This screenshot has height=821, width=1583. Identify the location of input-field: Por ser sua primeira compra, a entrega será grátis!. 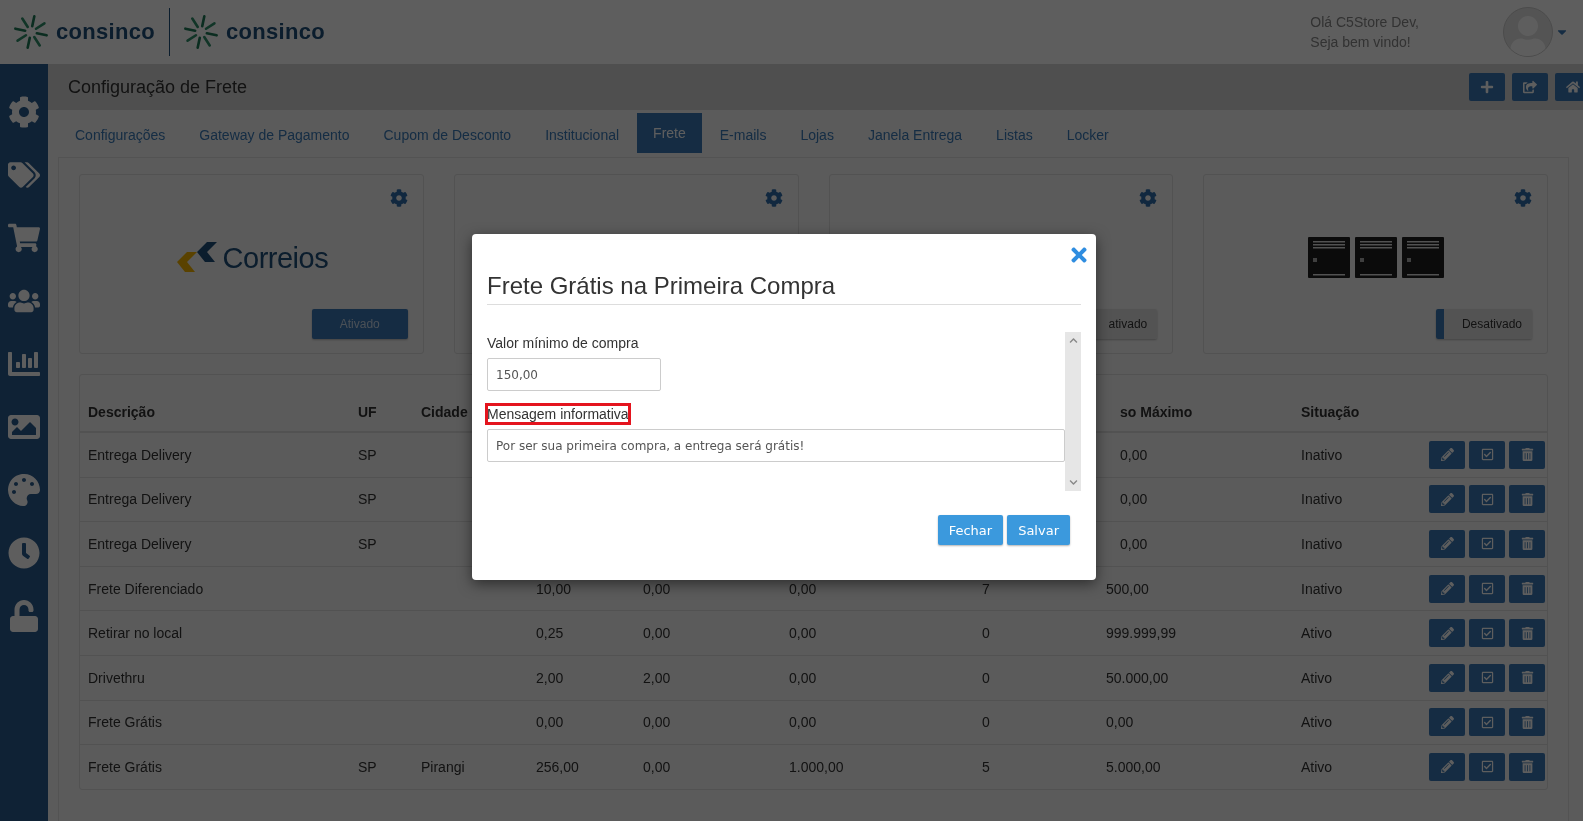
(776, 445).